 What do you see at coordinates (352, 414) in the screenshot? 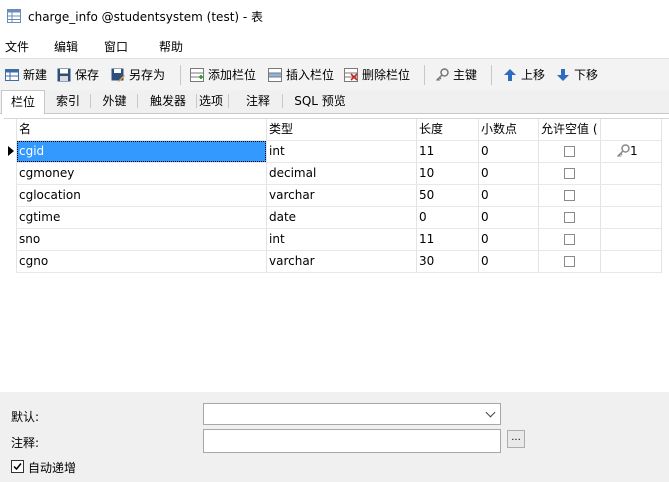
I see `default-value-select` at bounding box center [352, 414].